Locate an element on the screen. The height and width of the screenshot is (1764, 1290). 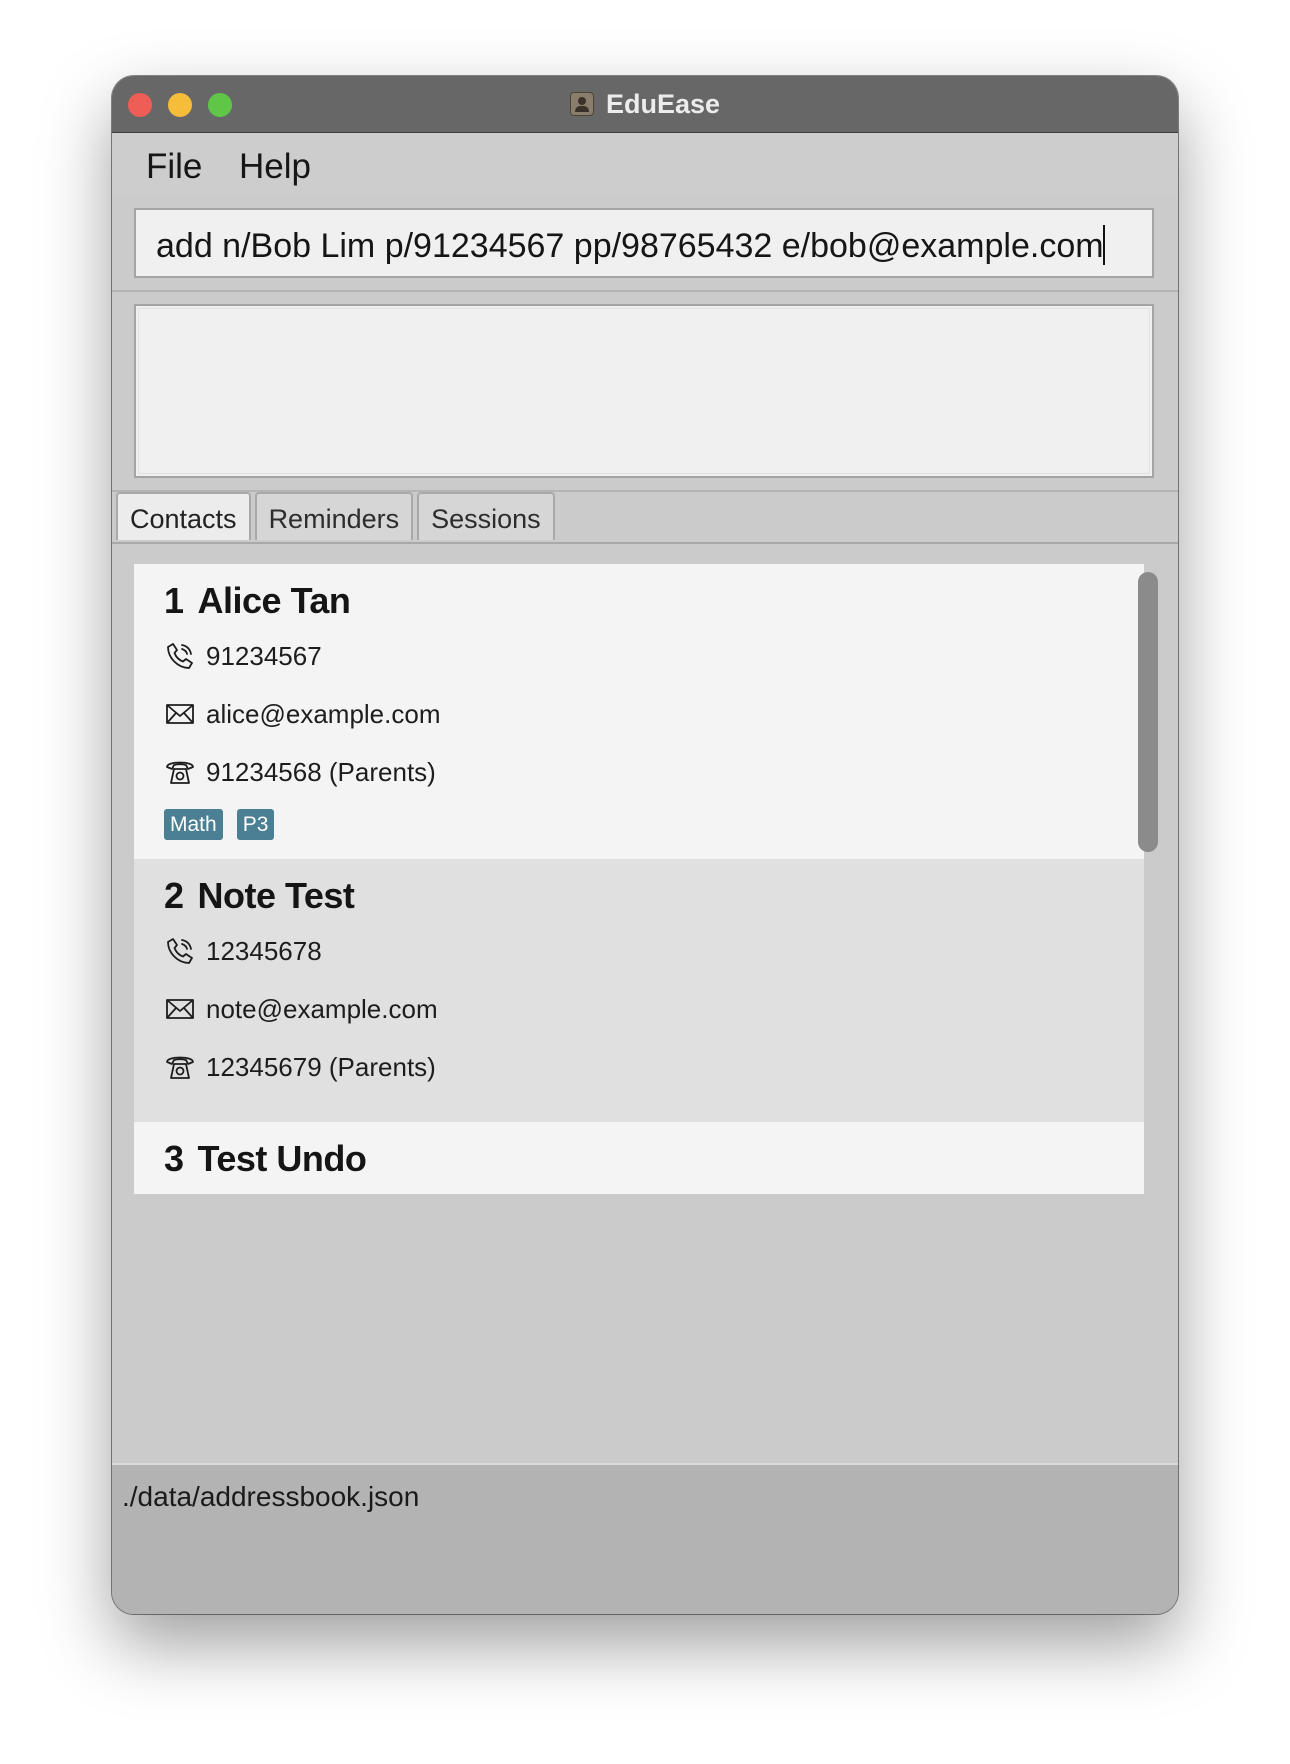
contact-card: 3 Test Undo is located at coordinates (639, 1158).